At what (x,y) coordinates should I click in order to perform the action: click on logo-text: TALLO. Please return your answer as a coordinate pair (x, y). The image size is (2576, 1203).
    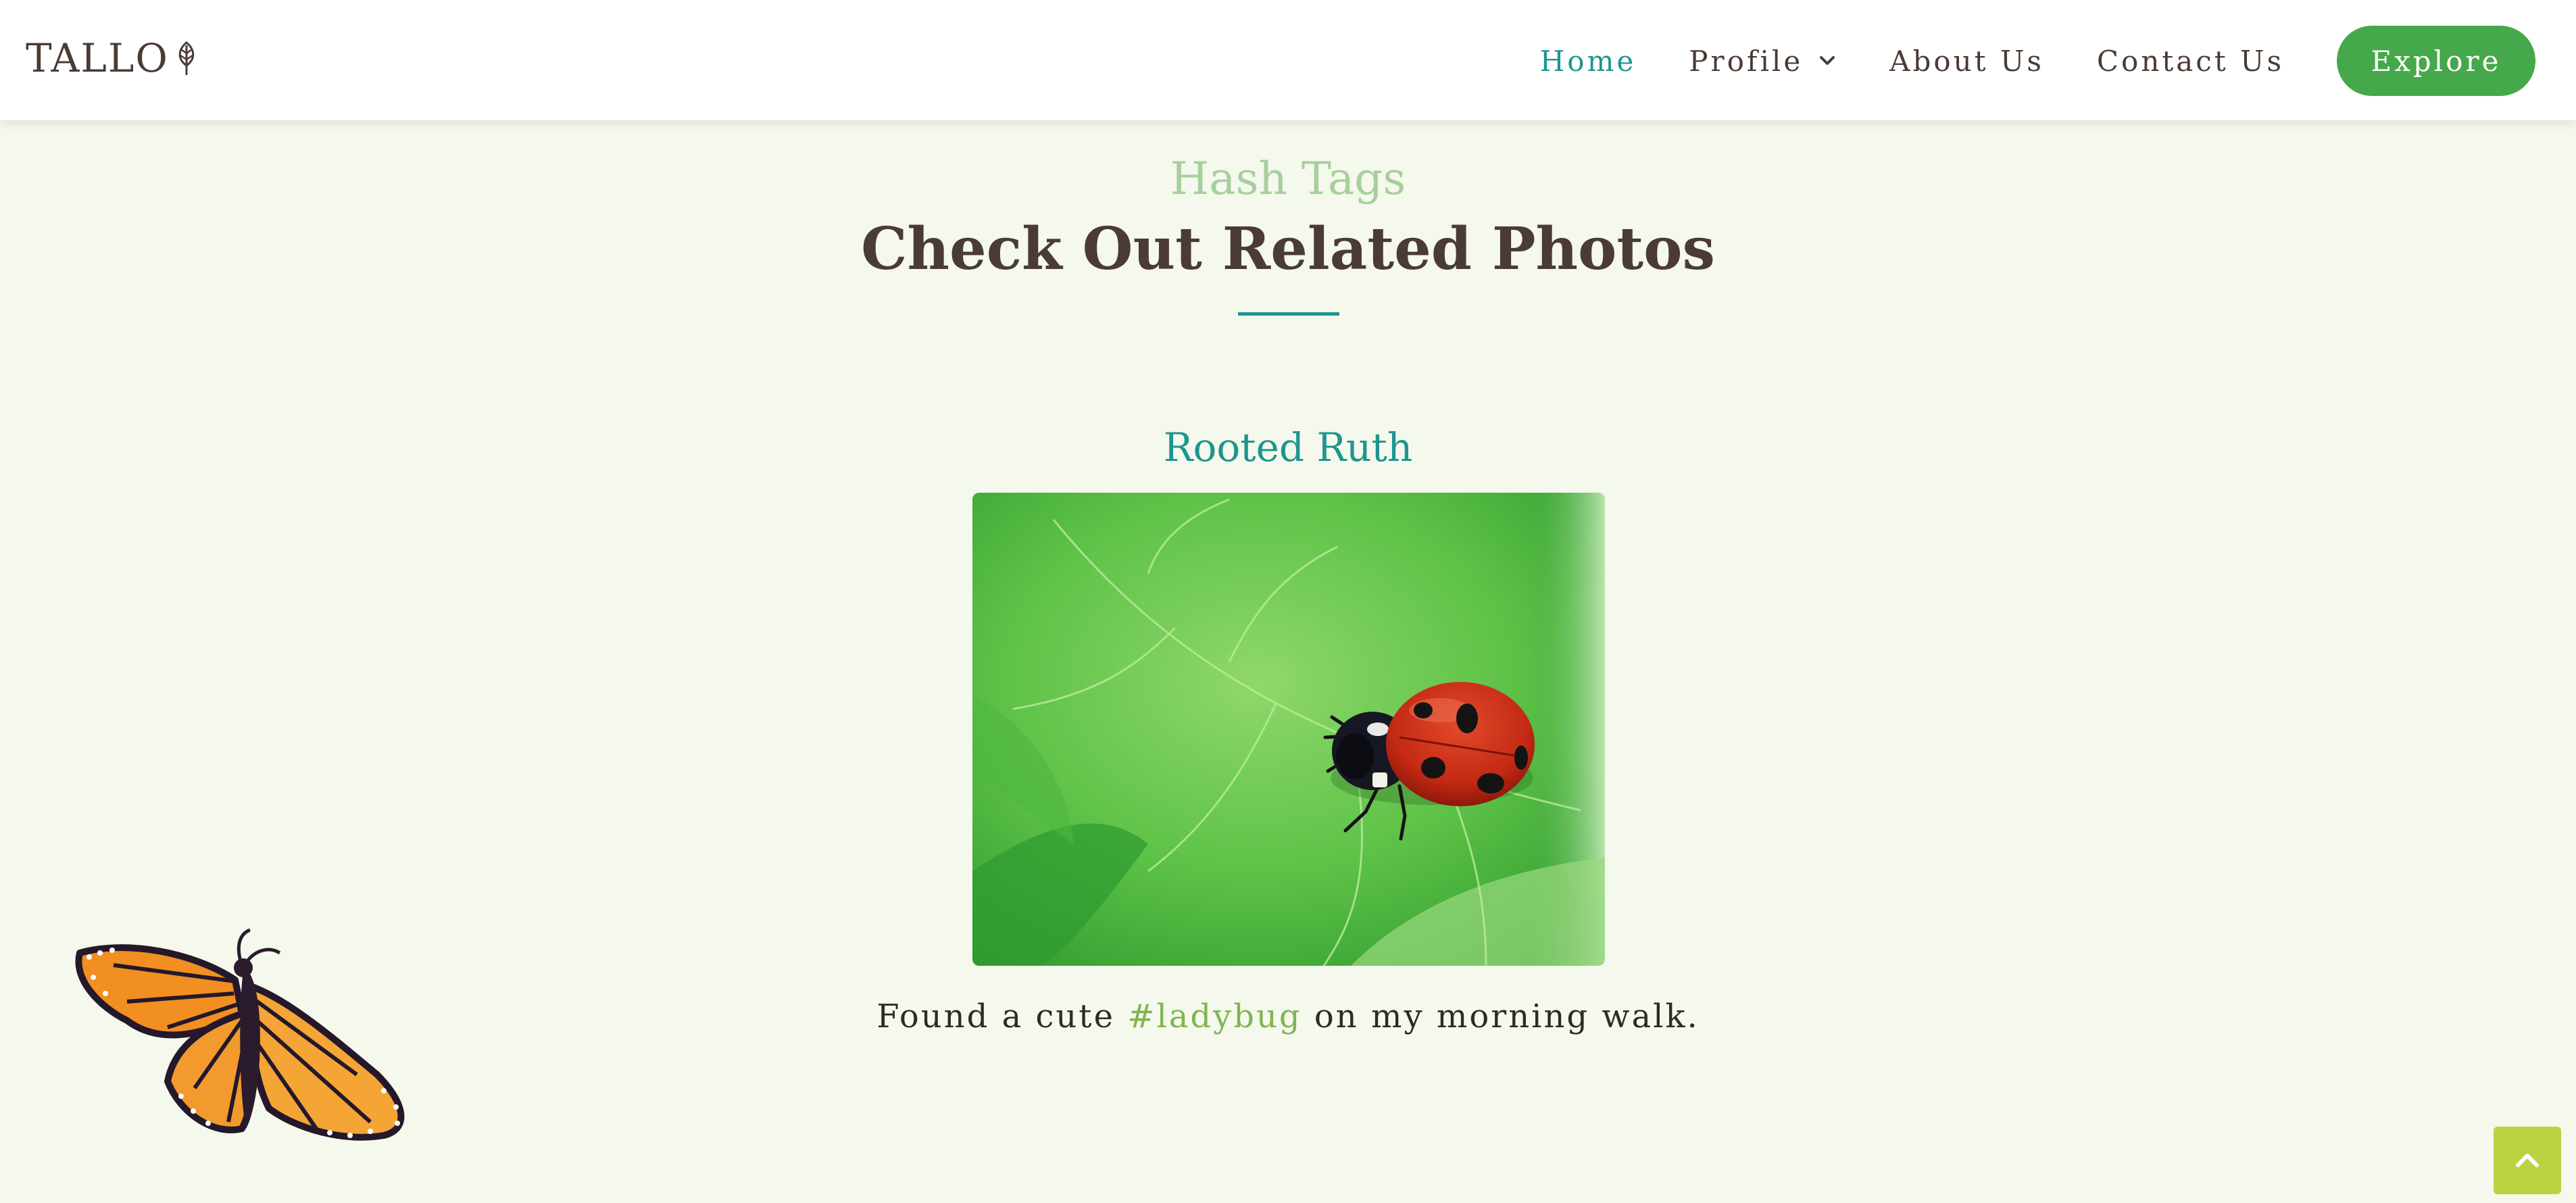
    Looking at the image, I should click on (98, 58).